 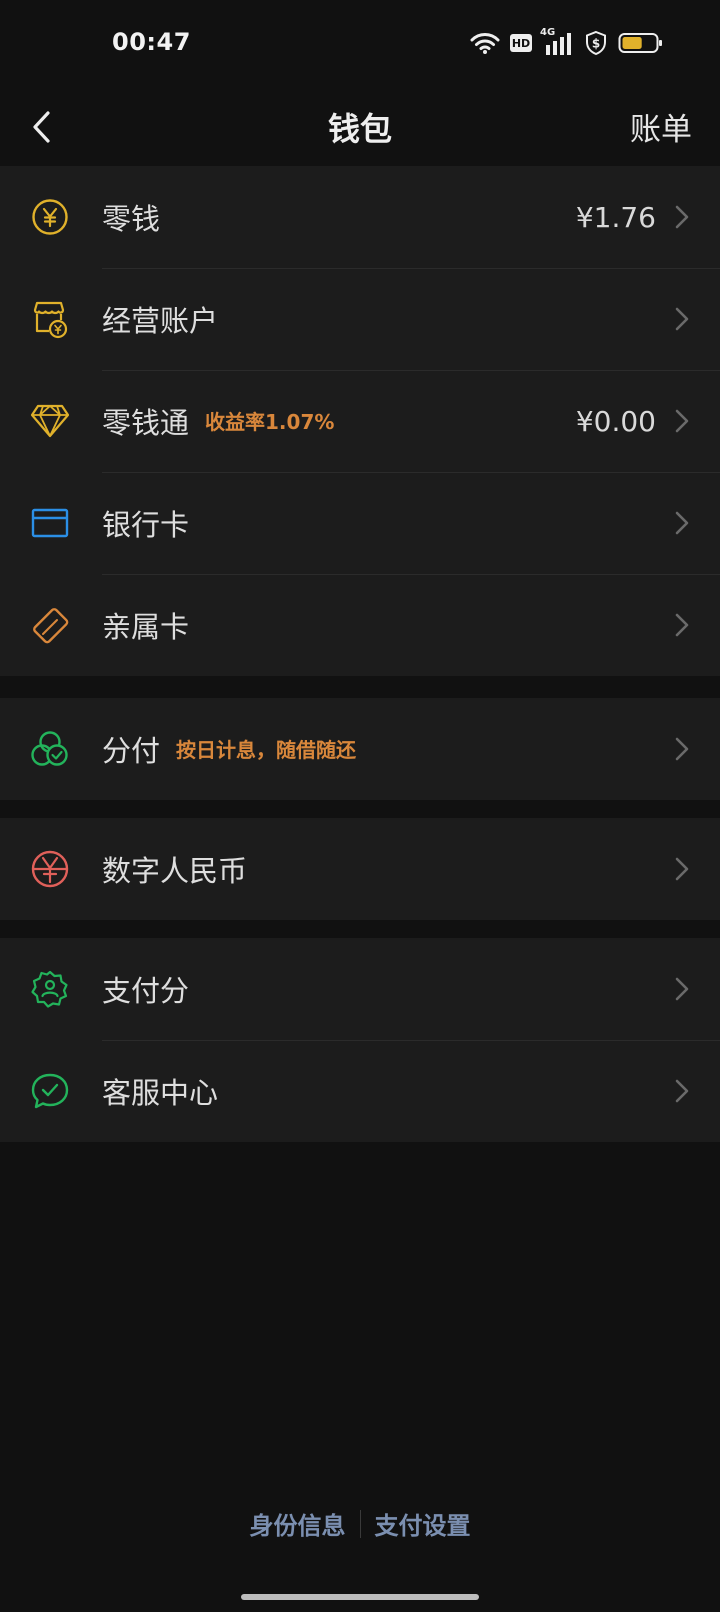 I want to click on row-label: 支付分, so click(x=146, y=991).